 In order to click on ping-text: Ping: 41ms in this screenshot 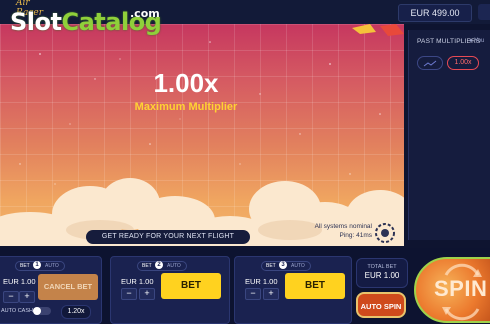, I will do `click(355, 235)`.